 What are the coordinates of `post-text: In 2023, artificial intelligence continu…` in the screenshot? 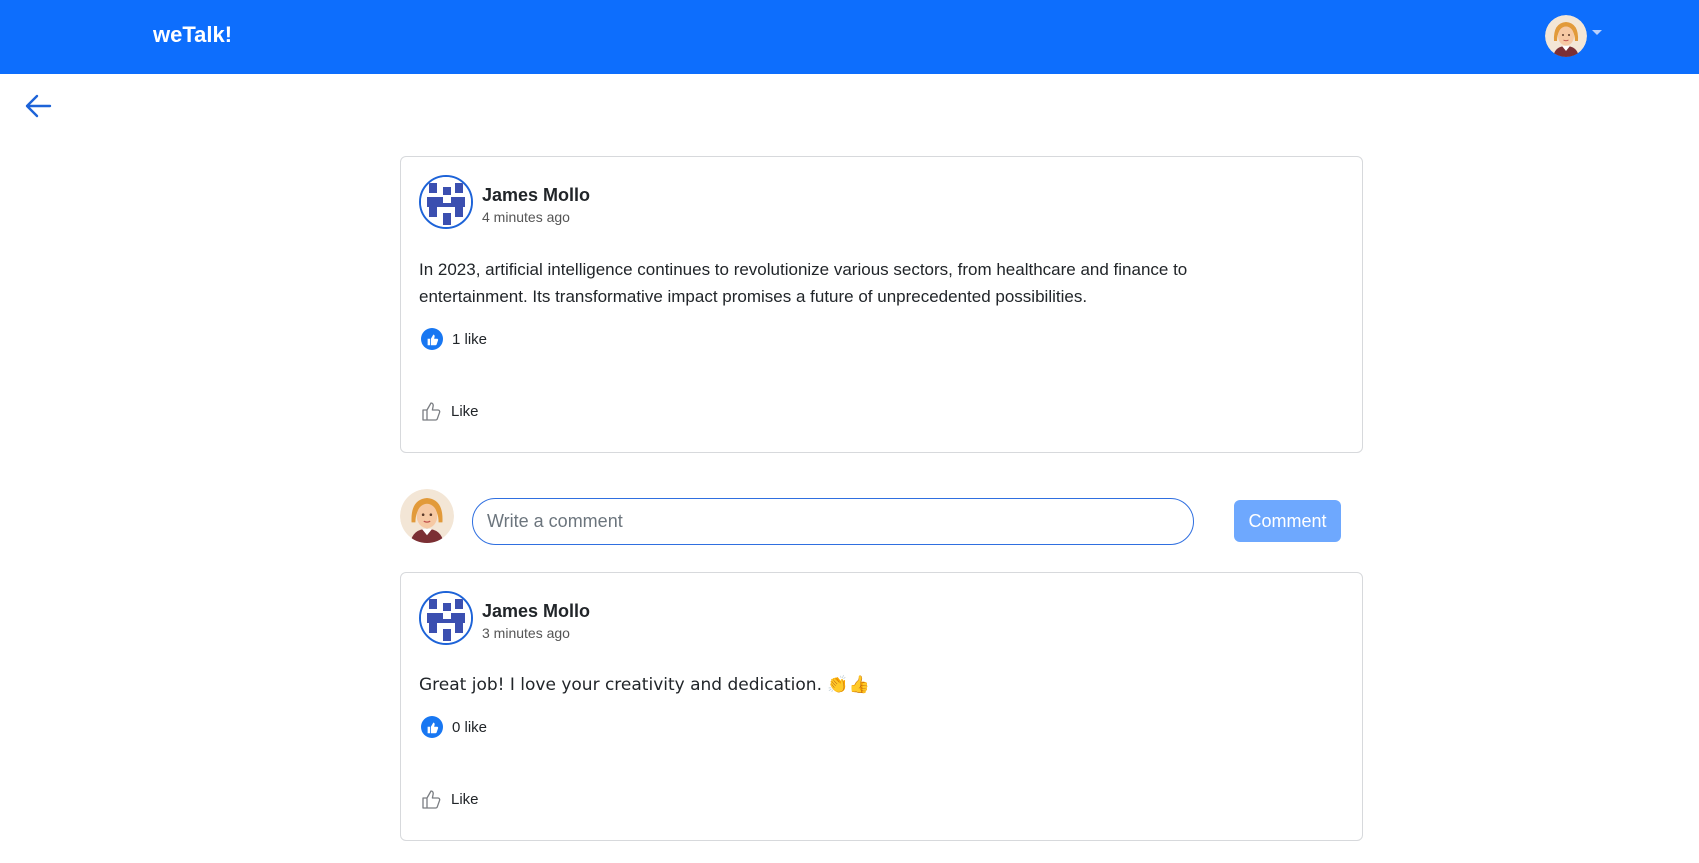 It's located at (803, 283).